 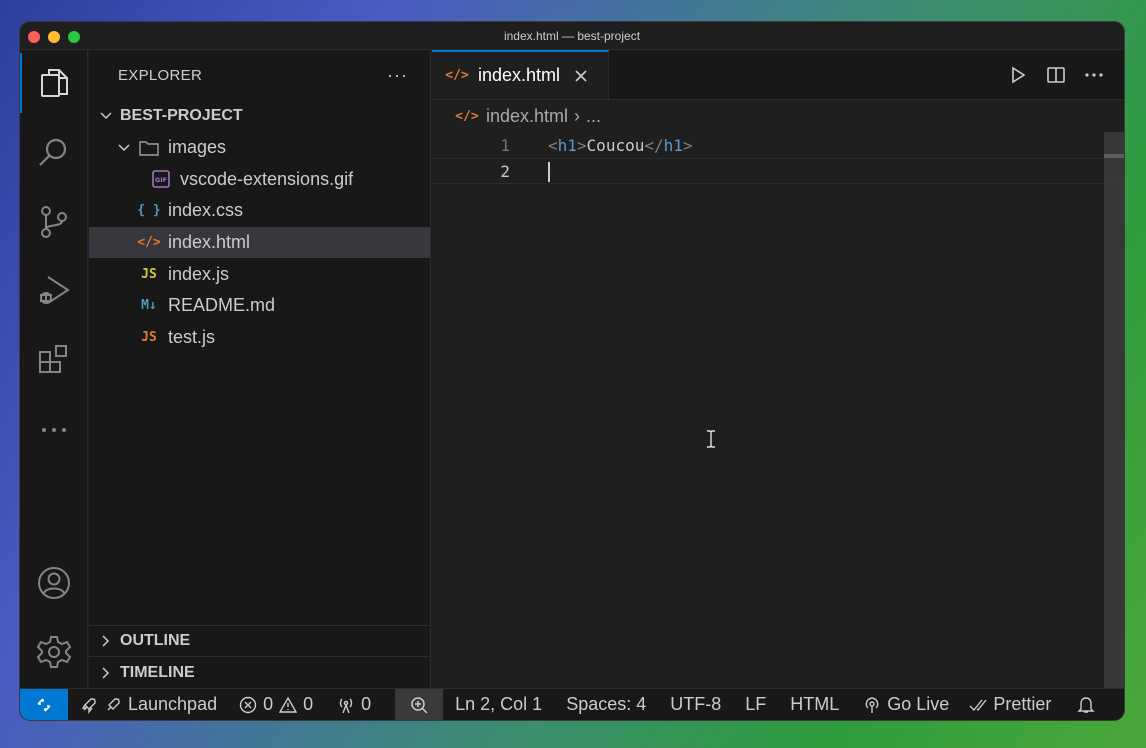 I want to click on source-control-icon, so click(x=54, y=222).